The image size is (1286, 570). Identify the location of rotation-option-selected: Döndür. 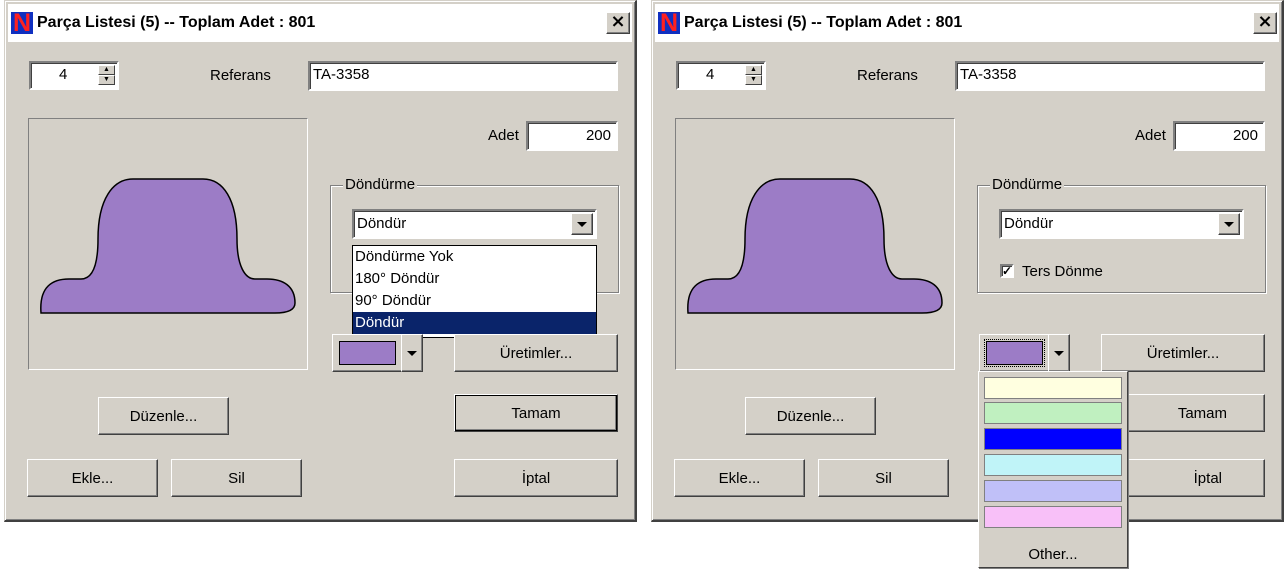
(474, 323).